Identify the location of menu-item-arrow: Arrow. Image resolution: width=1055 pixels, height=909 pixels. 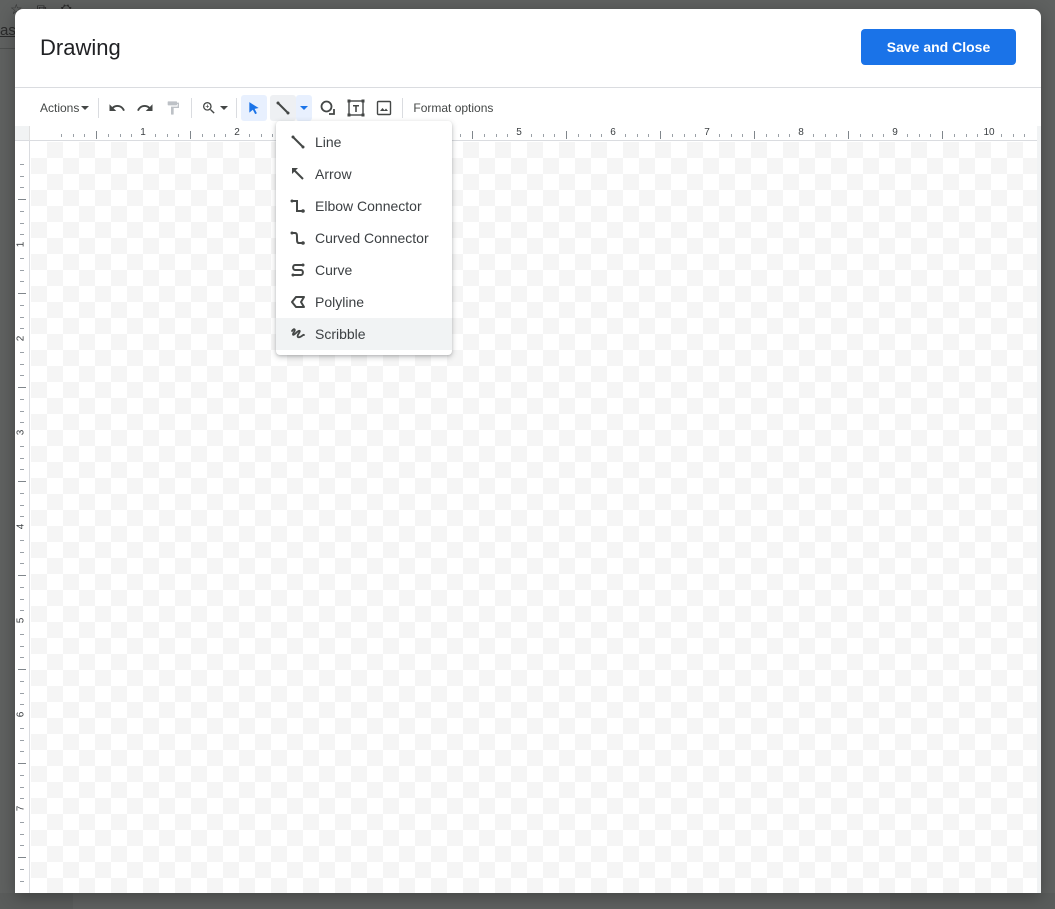
(364, 174).